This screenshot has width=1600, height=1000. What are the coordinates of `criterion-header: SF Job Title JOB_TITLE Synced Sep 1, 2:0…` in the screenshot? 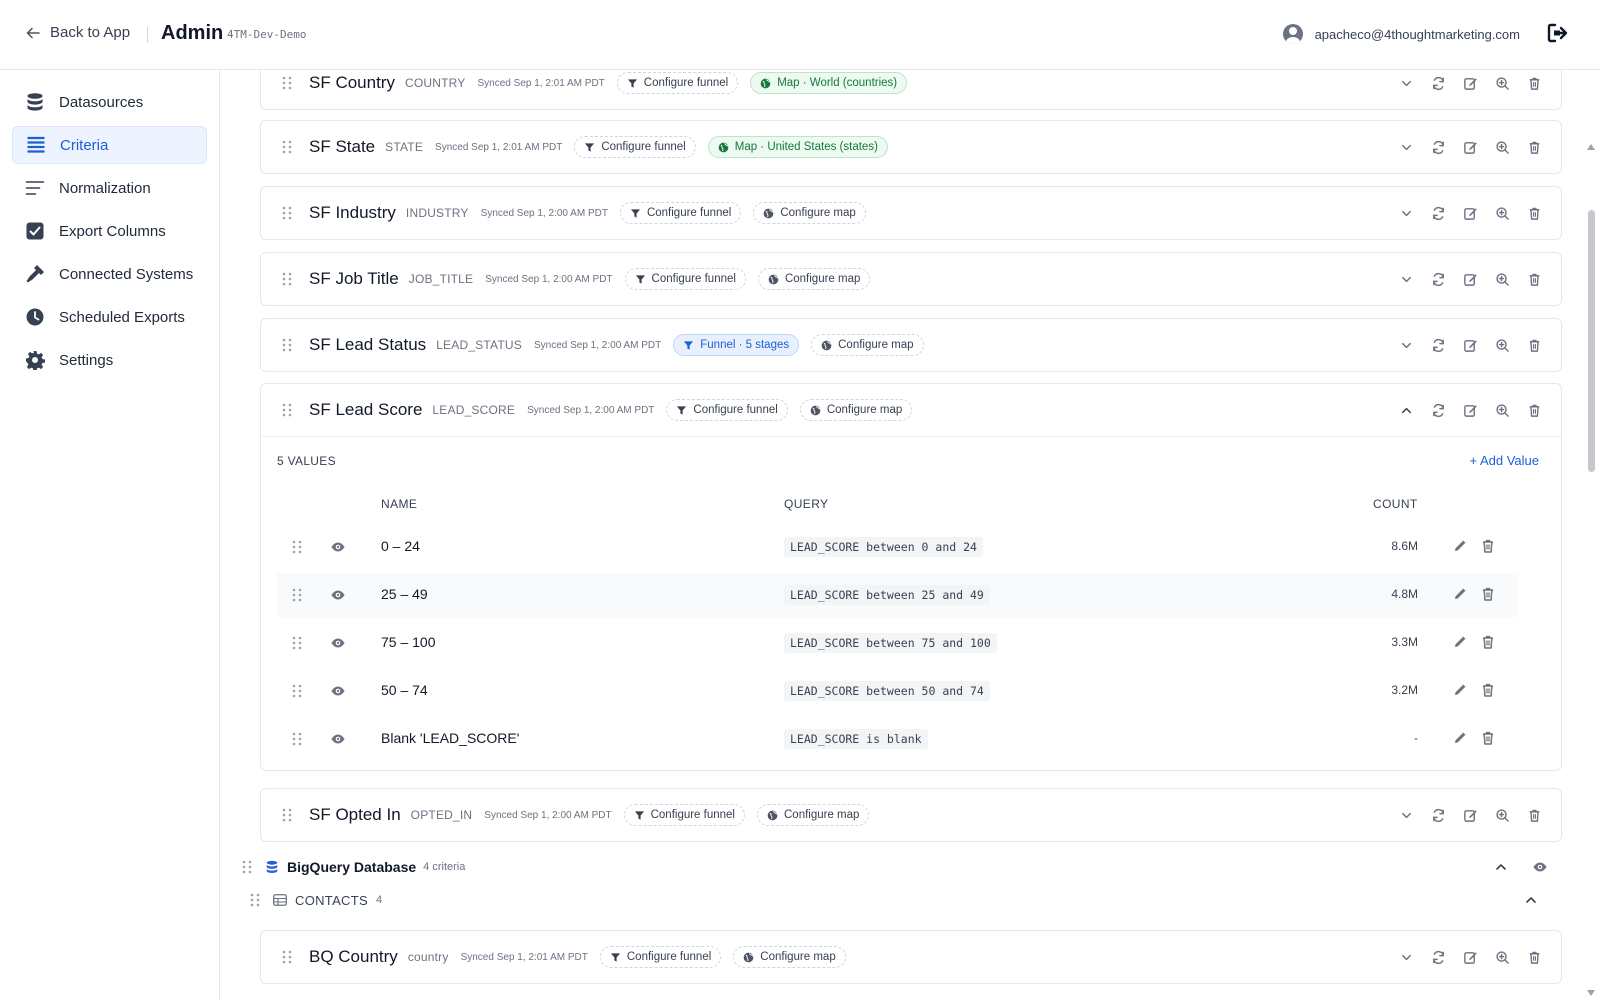 It's located at (911, 279).